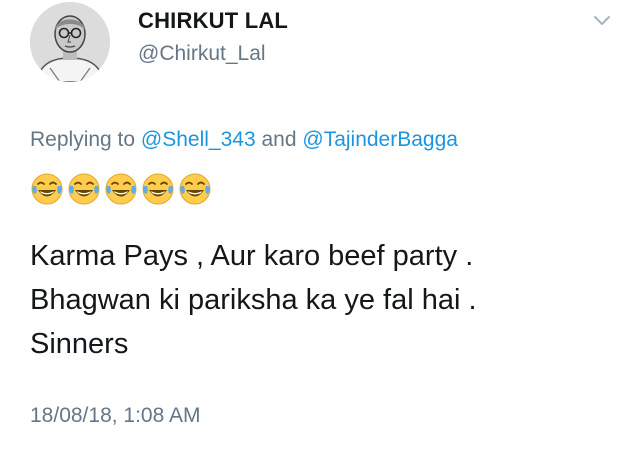  What do you see at coordinates (279, 139) in the screenshot?
I see `replying-to-joiner: and` at bounding box center [279, 139].